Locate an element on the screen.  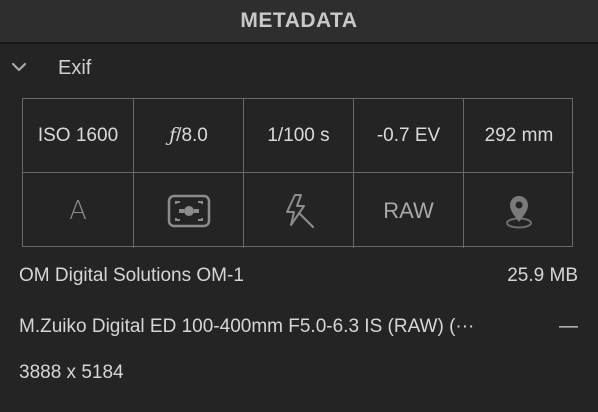
metadata-header: METADATA is located at coordinates (299, 22).